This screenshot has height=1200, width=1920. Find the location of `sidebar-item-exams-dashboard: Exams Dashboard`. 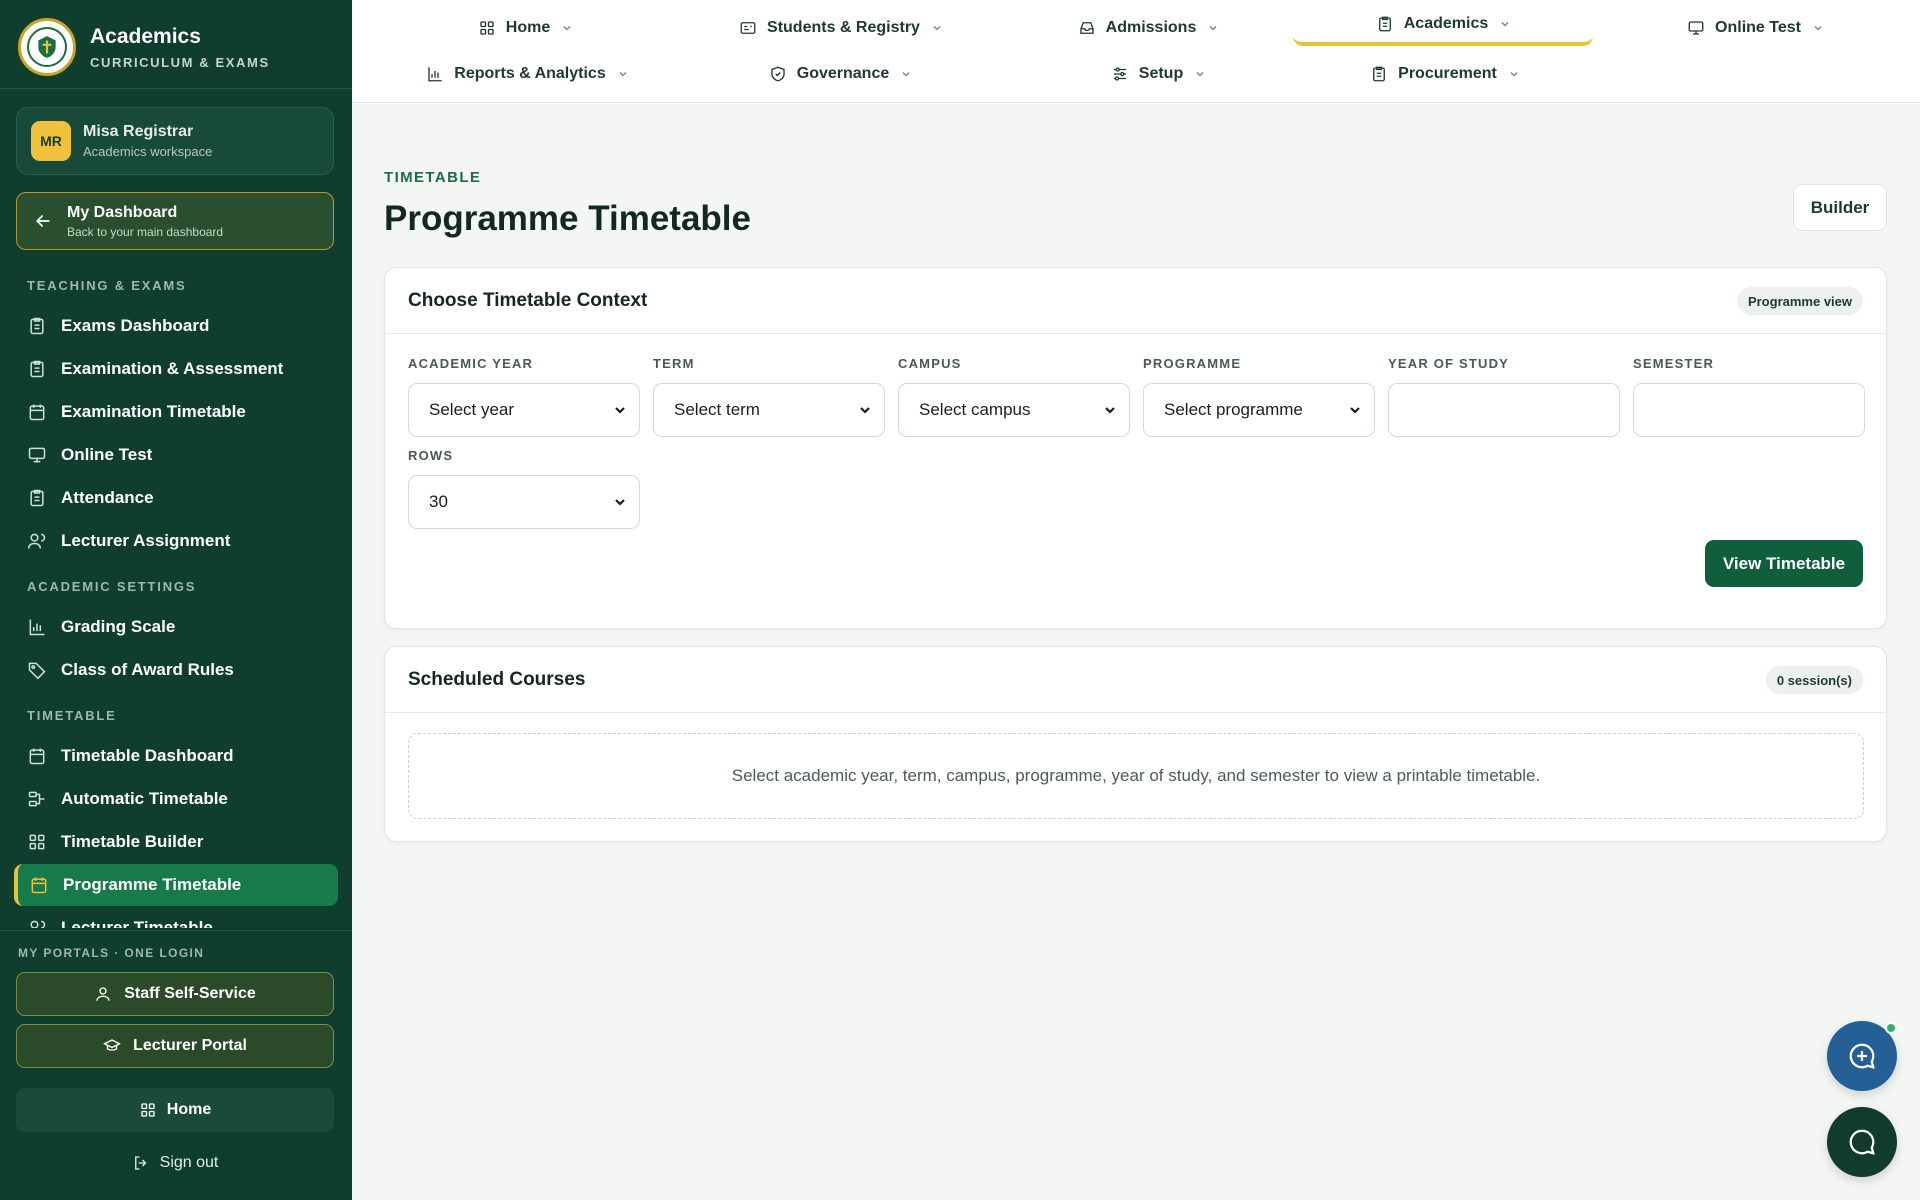

sidebar-item-exams-dashboard: Exams Dashboard is located at coordinates (176, 326).